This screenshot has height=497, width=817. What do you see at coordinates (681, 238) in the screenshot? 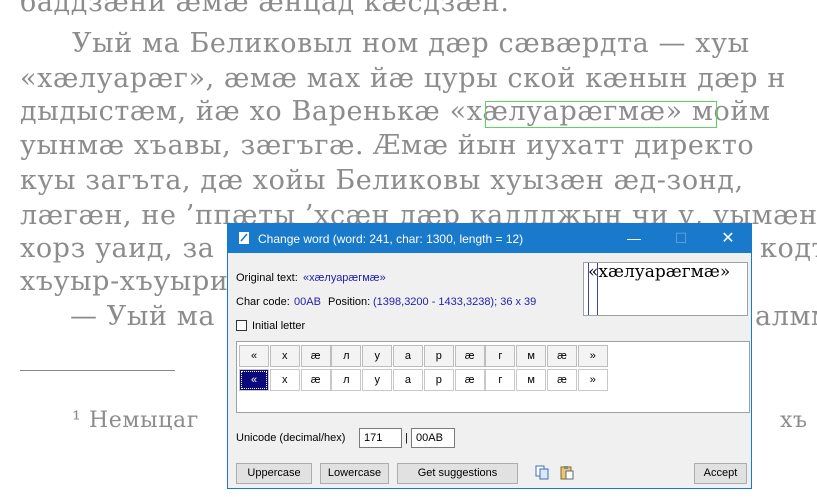
I see `maximize-button: ☐` at bounding box center [681, 238].